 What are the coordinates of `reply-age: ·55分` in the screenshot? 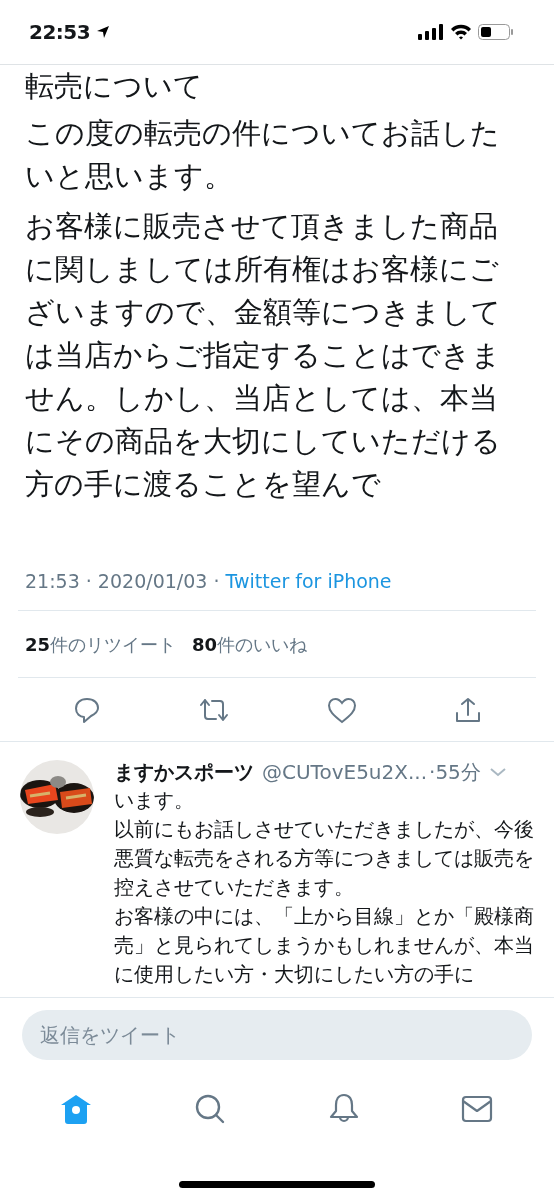 It's located at (455, 772).